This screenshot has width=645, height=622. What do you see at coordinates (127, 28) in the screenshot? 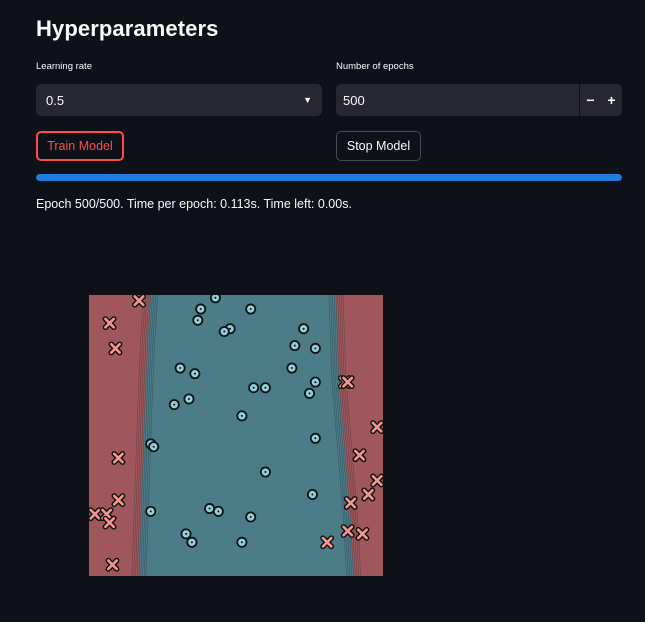
I see `page-title: Hyperparameters` at bounding box center [127, 28].